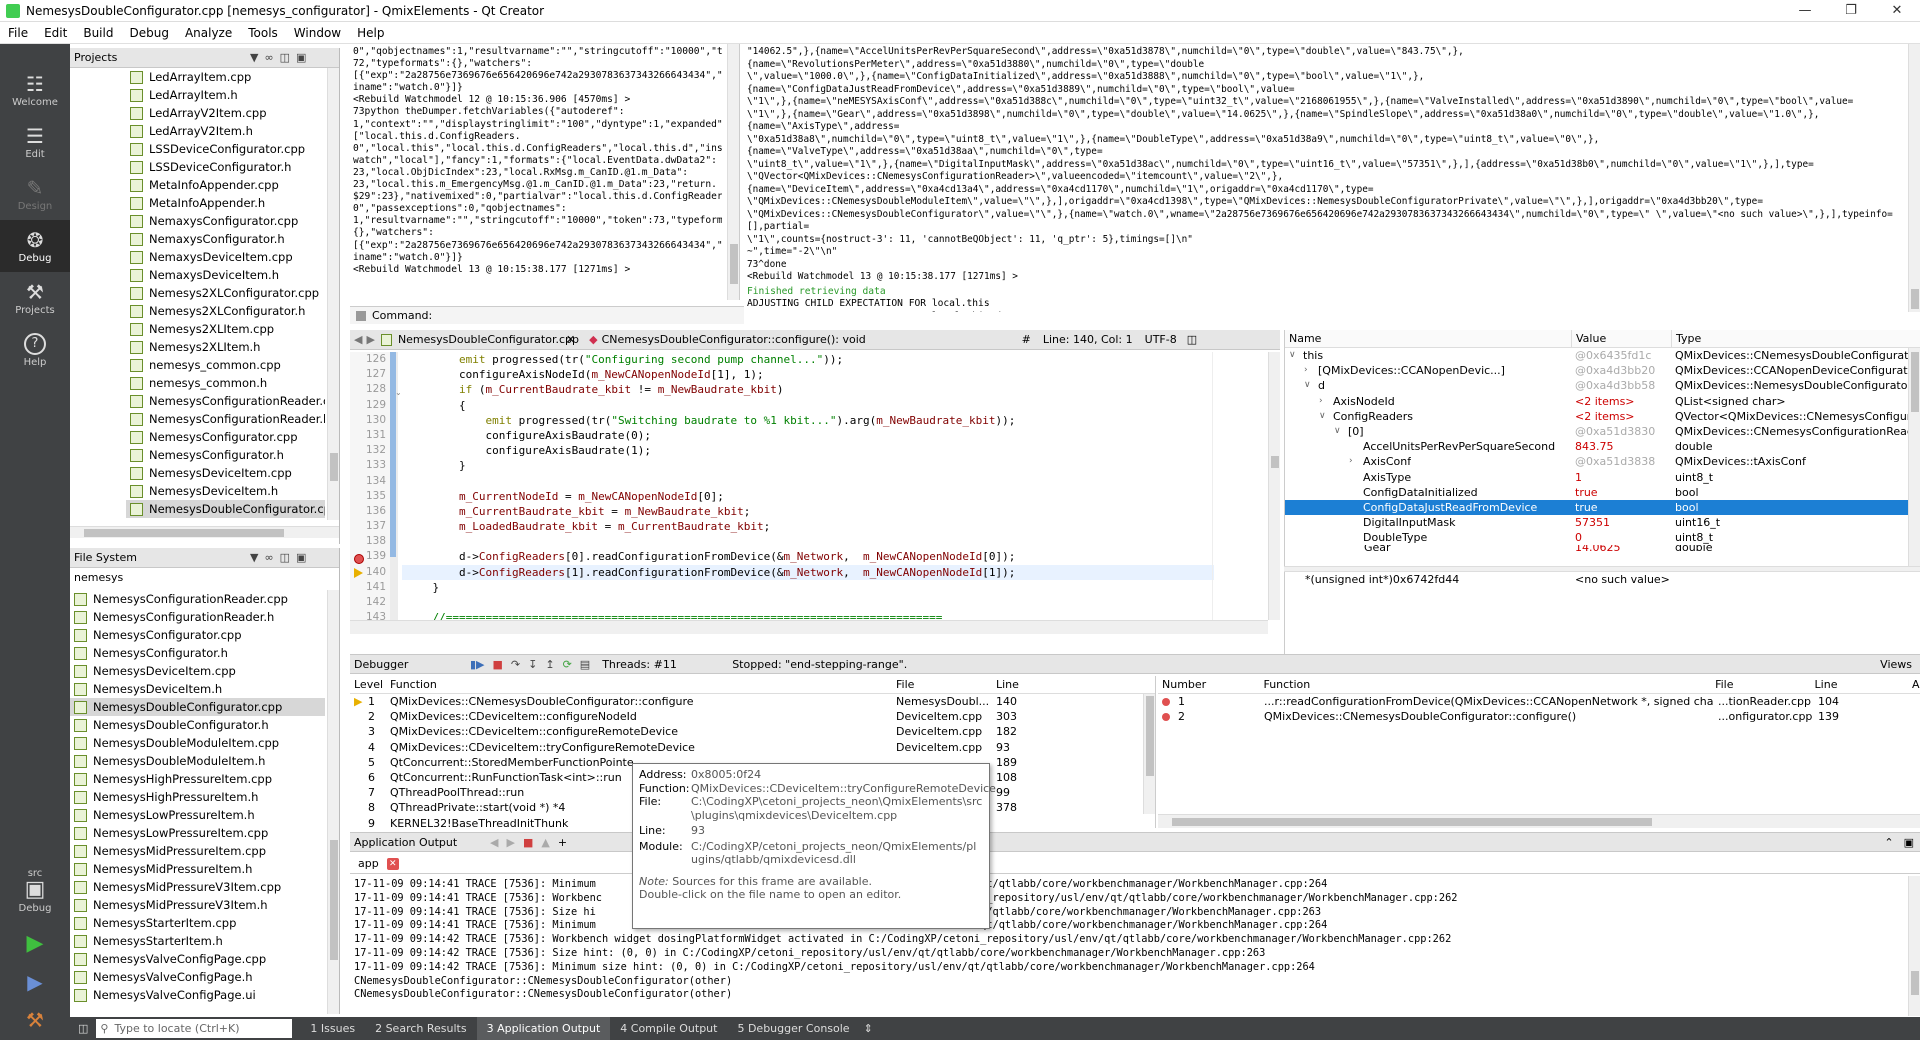  I want to click on filesystem-file-item: NemesysStarterItem.cpp, so click(197, 923).